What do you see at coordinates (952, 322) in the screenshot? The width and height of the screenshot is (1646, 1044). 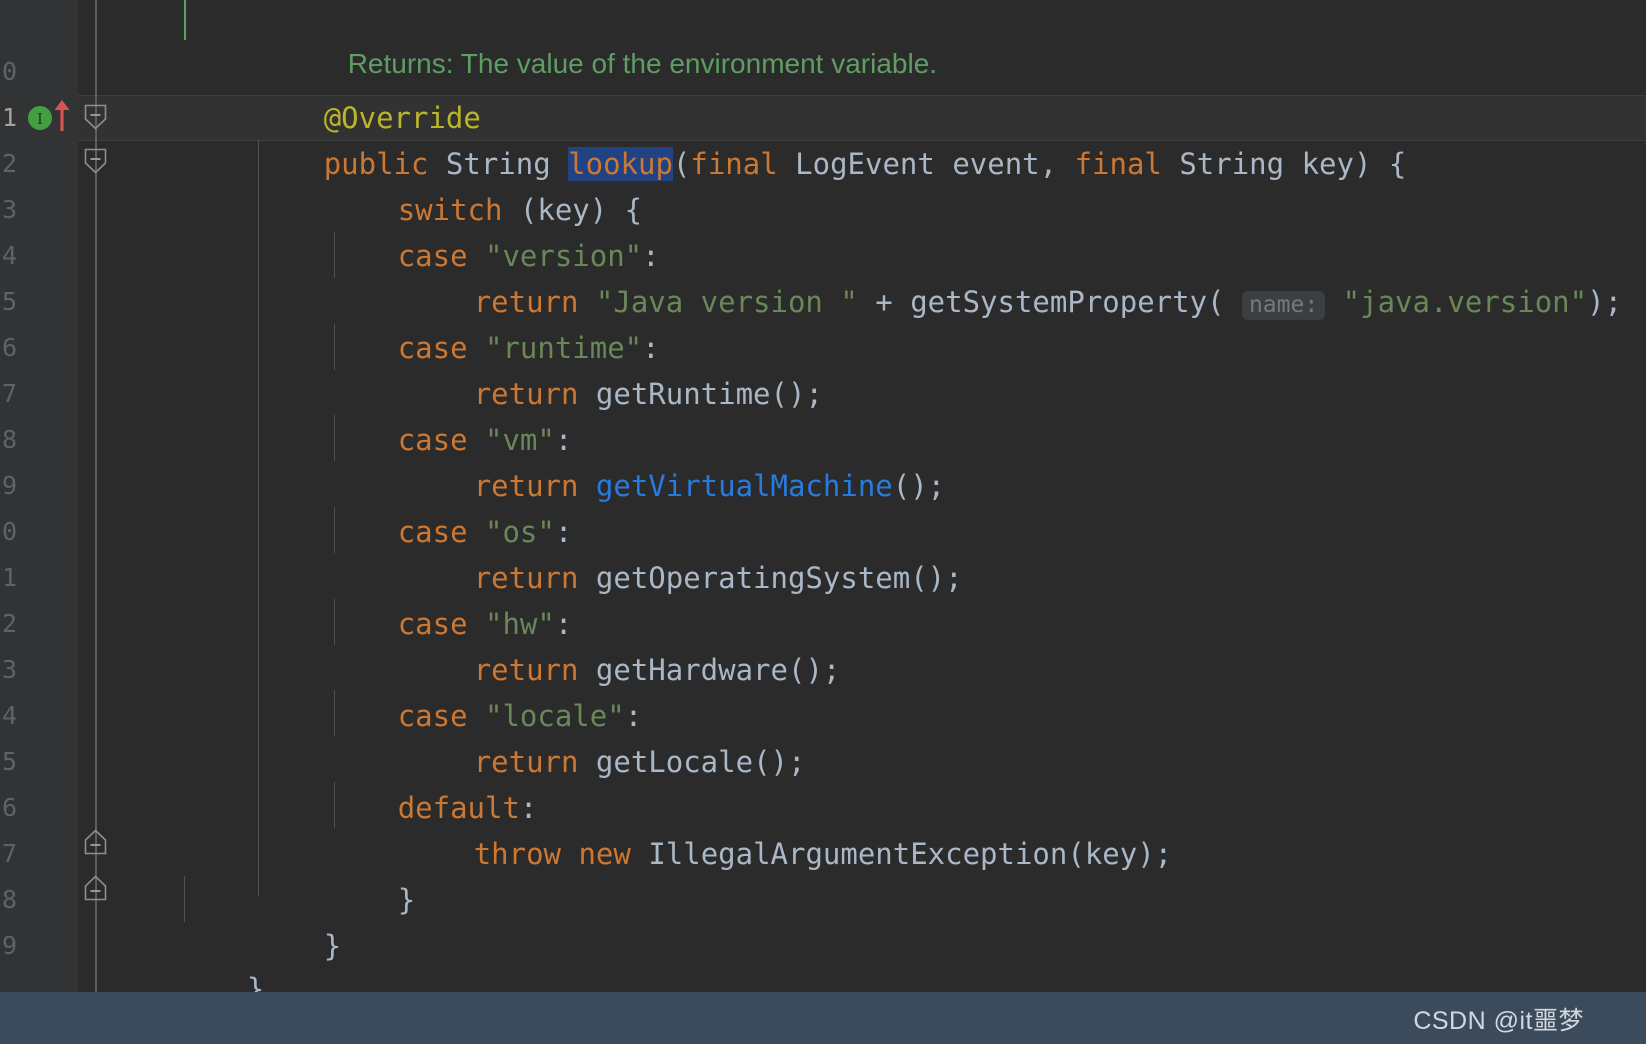 I see `code-line-case-runtime: case "runtime":` at bounding box center [952, 322].